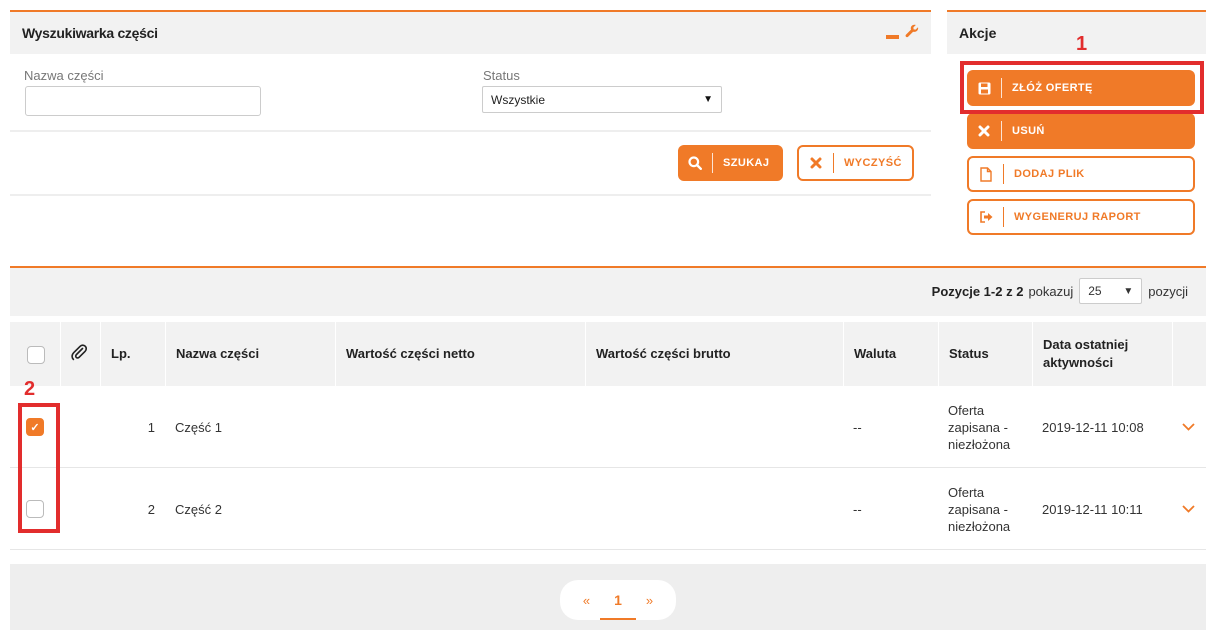 This screenshot has height=630, width=1206. What do you see at coordinates (602, 99) in the screenshot?
I see `status-select: Wszystkie ▼` at bounding box center [602, 99].